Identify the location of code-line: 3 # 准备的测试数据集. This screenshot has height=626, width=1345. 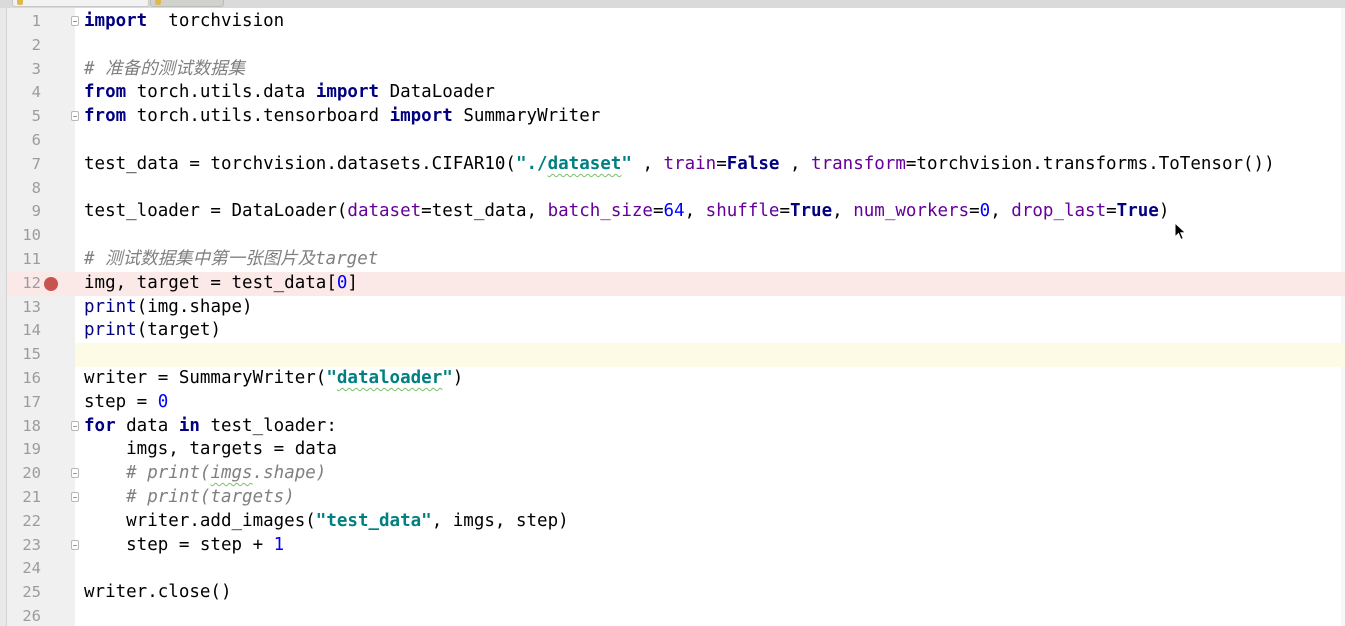
(676, 70).